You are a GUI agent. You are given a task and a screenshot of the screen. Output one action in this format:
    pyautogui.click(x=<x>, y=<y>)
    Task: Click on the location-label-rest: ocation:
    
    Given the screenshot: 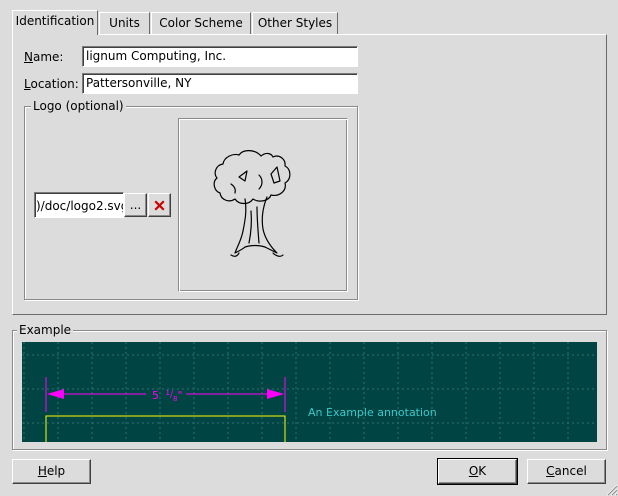 What is the action you would take?
    pyautogui.click(x=54, y=84)
    